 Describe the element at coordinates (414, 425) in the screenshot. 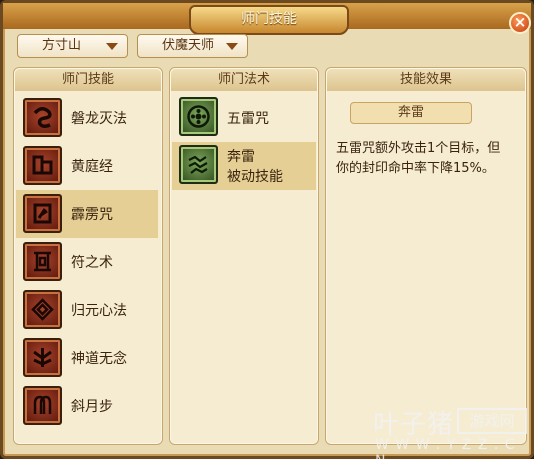

I see `watermark-main: 叶子猪` at that location.